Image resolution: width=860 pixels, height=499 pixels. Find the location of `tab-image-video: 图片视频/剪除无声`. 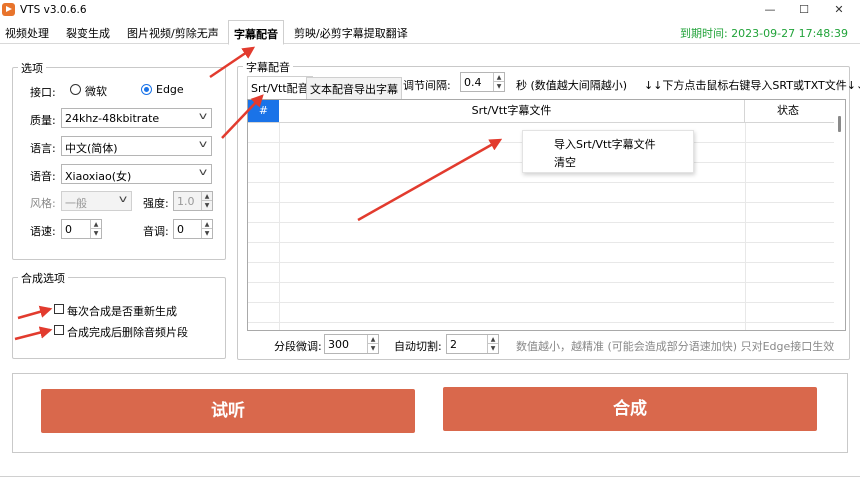

tab-image-video: 图片视频/剪除无声 is located at coordinates (173, 33).